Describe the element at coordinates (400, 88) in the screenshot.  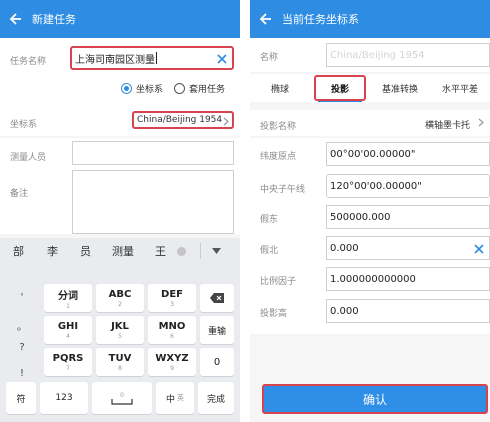
I see `tab-datum-transform: 基准转换` at that location.